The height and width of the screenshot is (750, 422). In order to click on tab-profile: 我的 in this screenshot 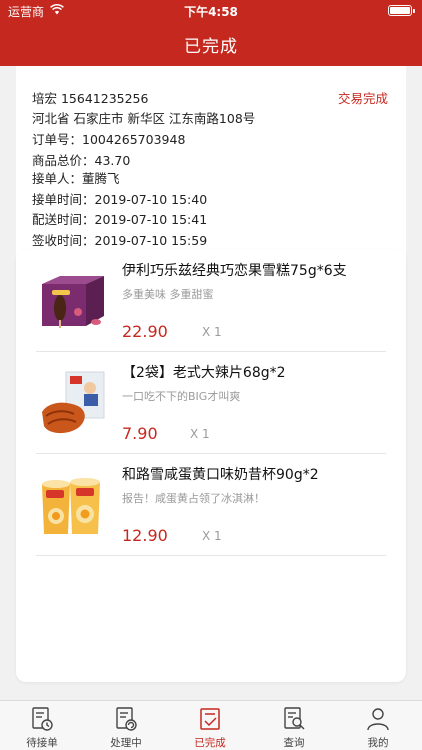, I will do `click(378, 725)`.